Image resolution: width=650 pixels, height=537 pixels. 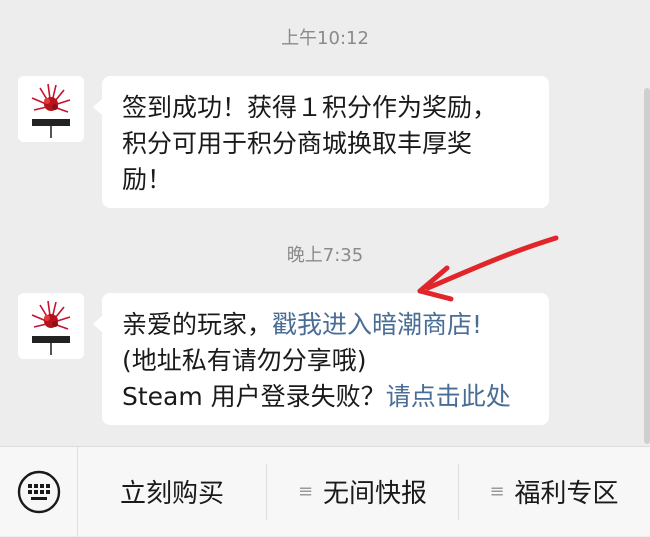 What do you see at coordinates (448, 396) in the screenshot?
I see `click-here-link: 请点击此处` at bounding box center [448, 396].